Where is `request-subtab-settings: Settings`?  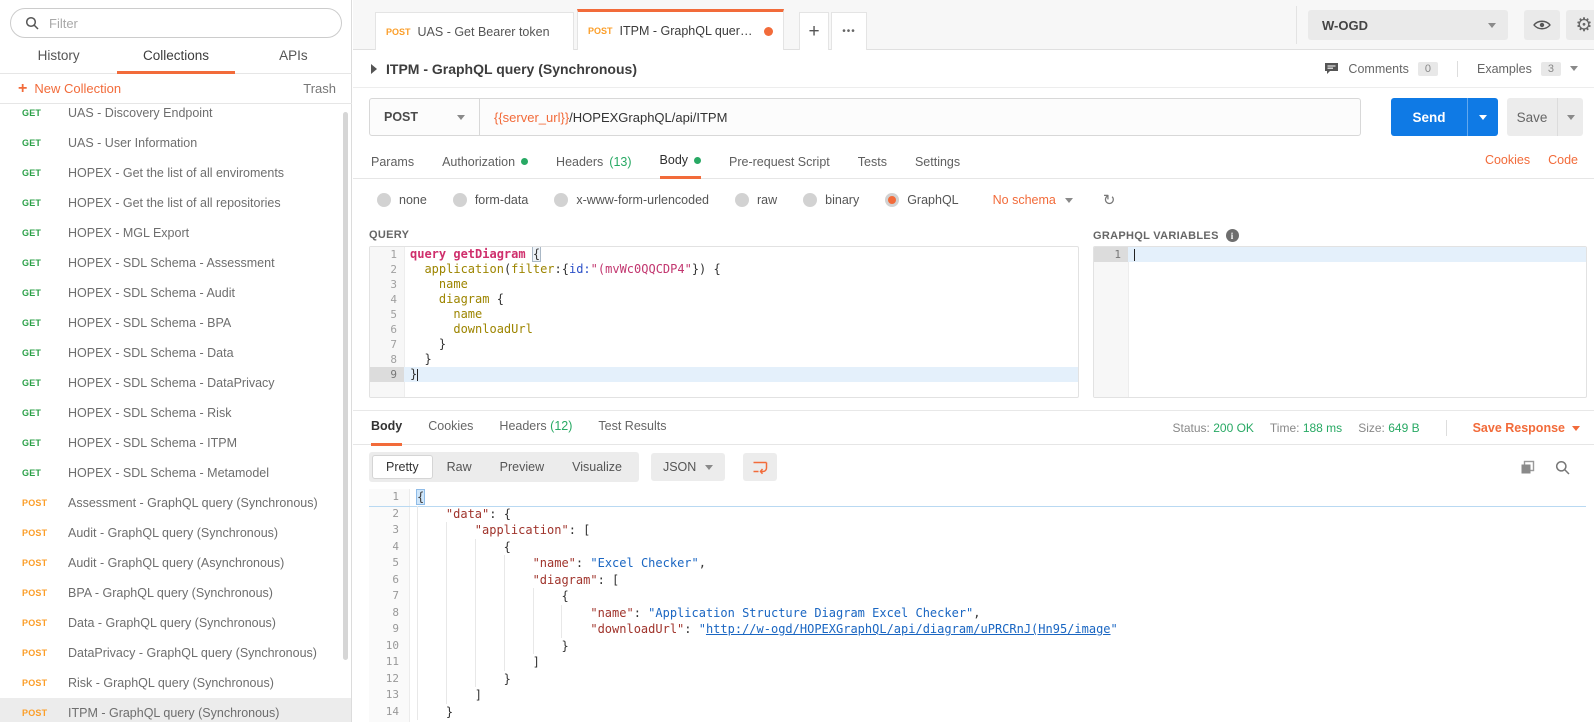
request-subtab-settings: Settings is located at coordinates (937, 162).